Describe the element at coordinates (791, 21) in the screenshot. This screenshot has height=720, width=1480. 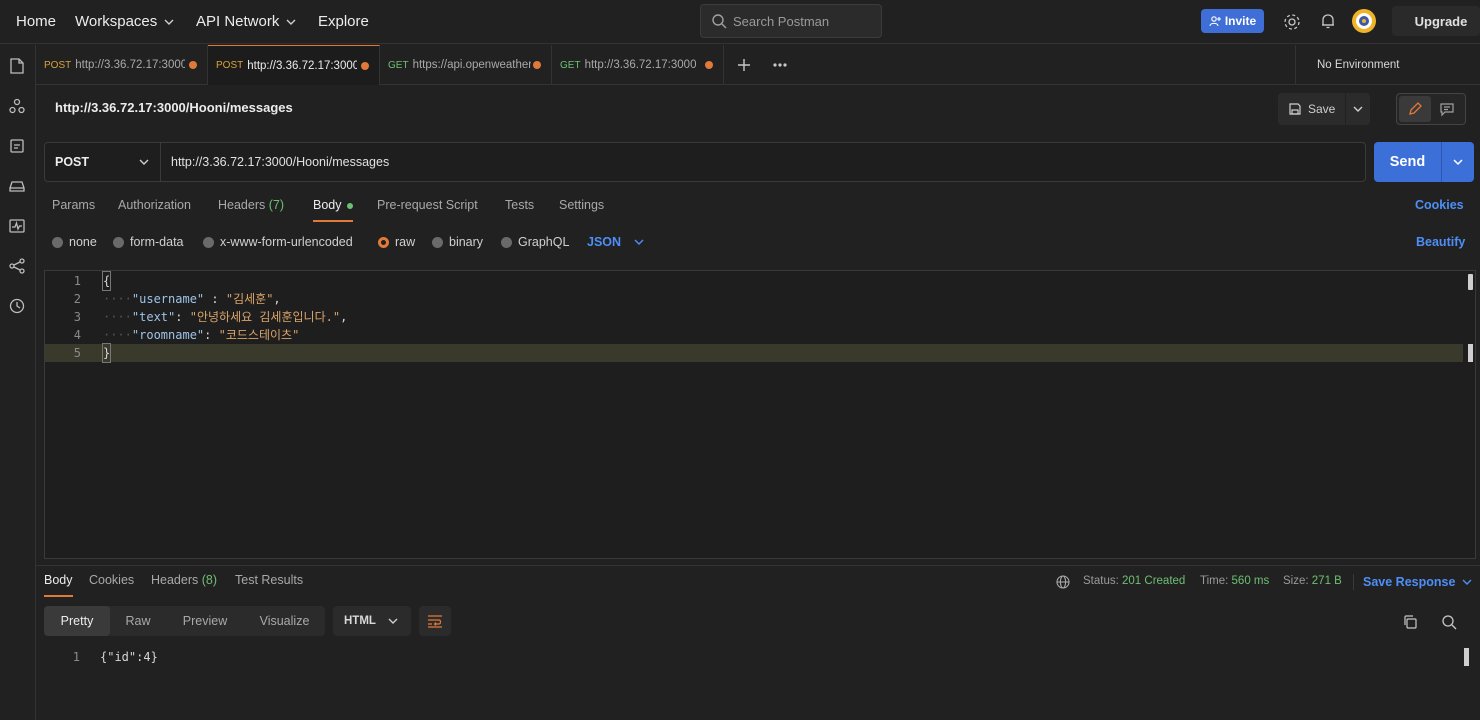
I see `search-input: Search Postman` at that location.